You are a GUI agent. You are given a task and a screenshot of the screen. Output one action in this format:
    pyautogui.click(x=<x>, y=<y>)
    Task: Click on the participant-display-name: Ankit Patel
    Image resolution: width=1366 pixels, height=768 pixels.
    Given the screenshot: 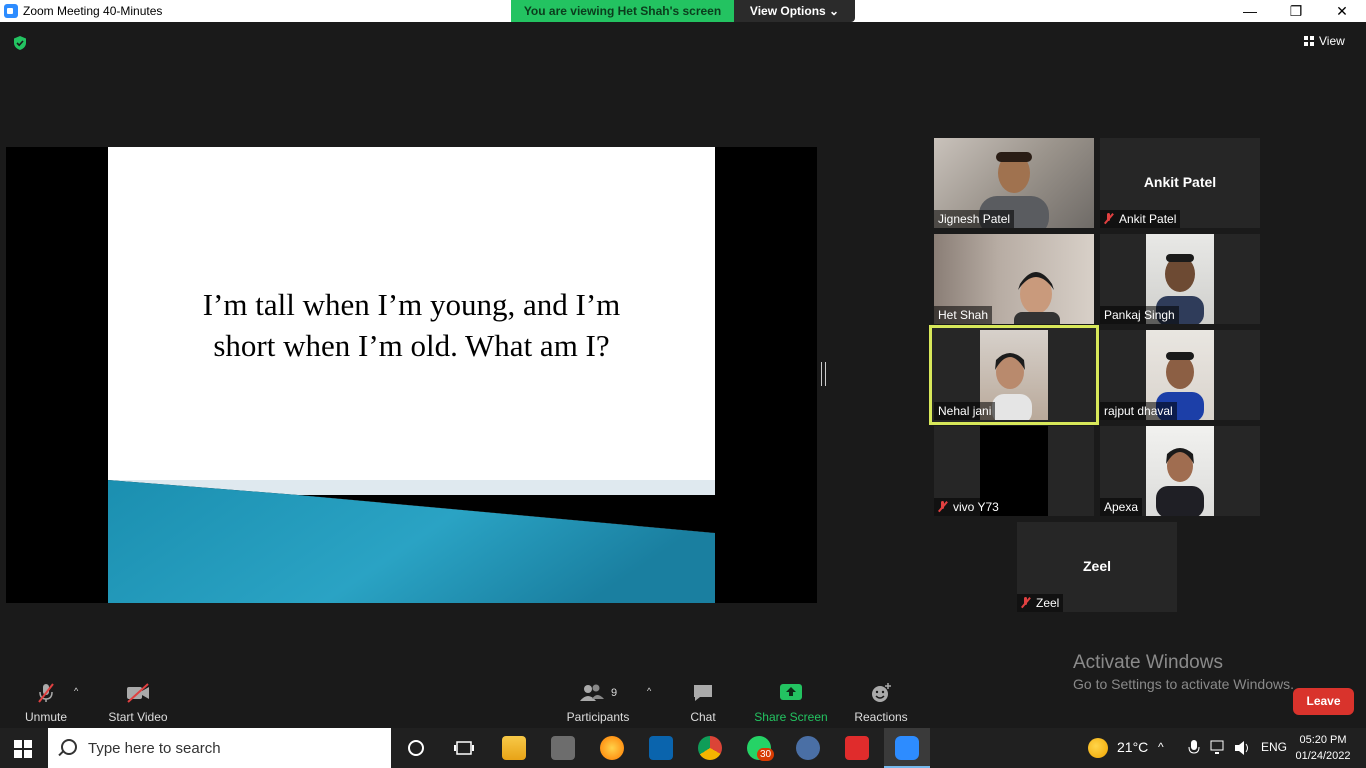 What is the action you would take?
    pyautogui.click(x=1180, y=182)
    